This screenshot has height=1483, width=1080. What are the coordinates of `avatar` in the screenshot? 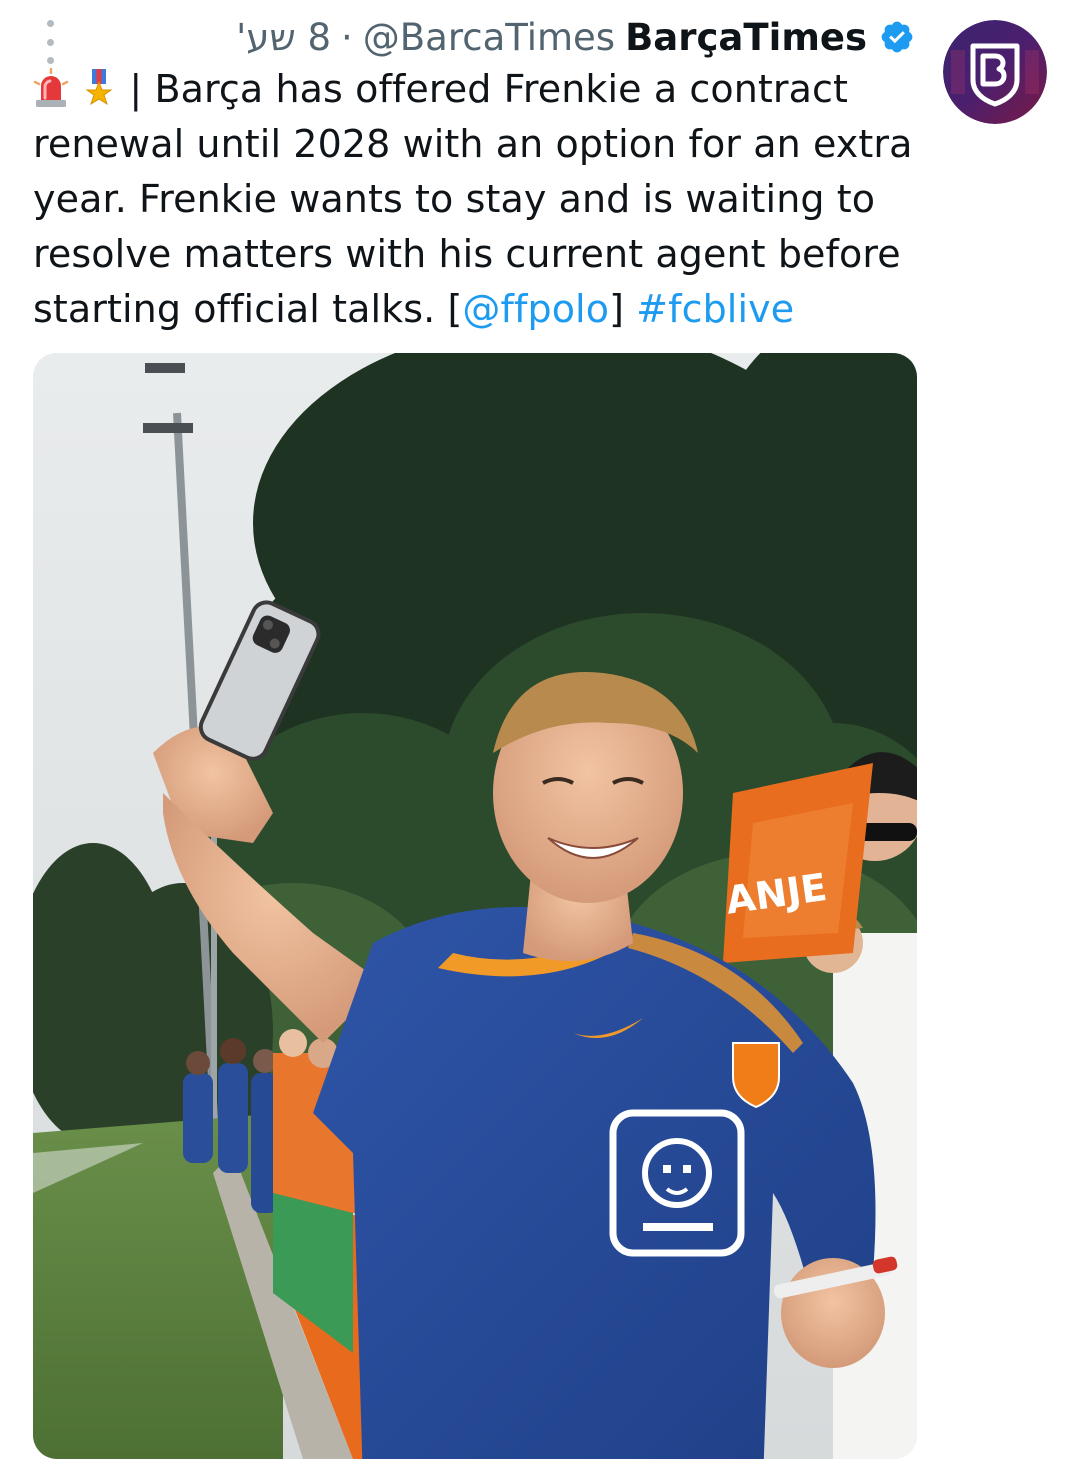 It's located at (995, 72).